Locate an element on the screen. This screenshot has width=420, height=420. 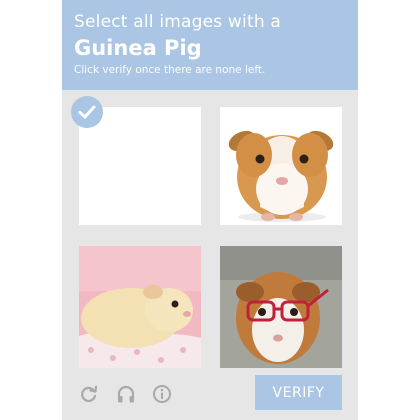
selected-check-icon is located at coordinates (87, 112).